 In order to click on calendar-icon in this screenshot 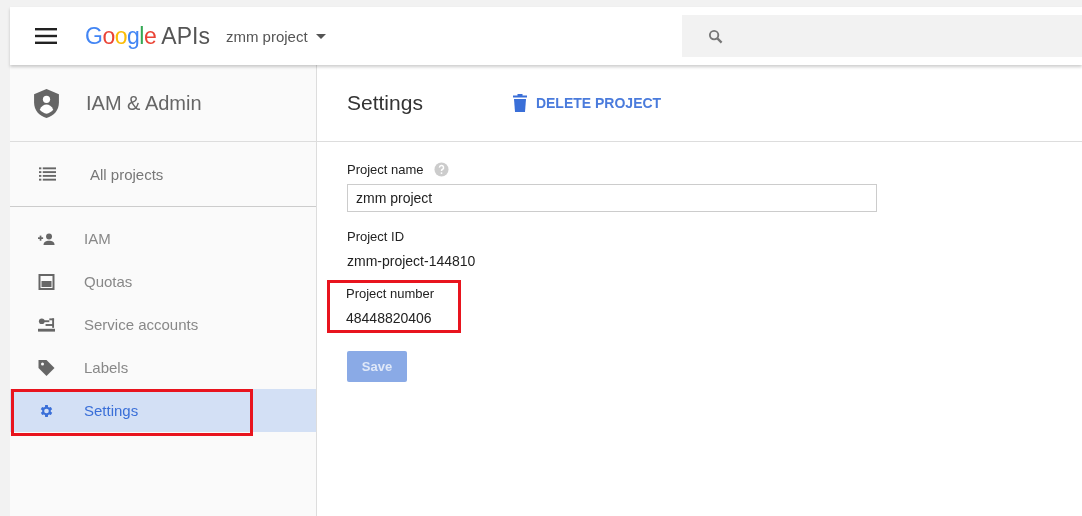, I will do `click(46, 281)`.